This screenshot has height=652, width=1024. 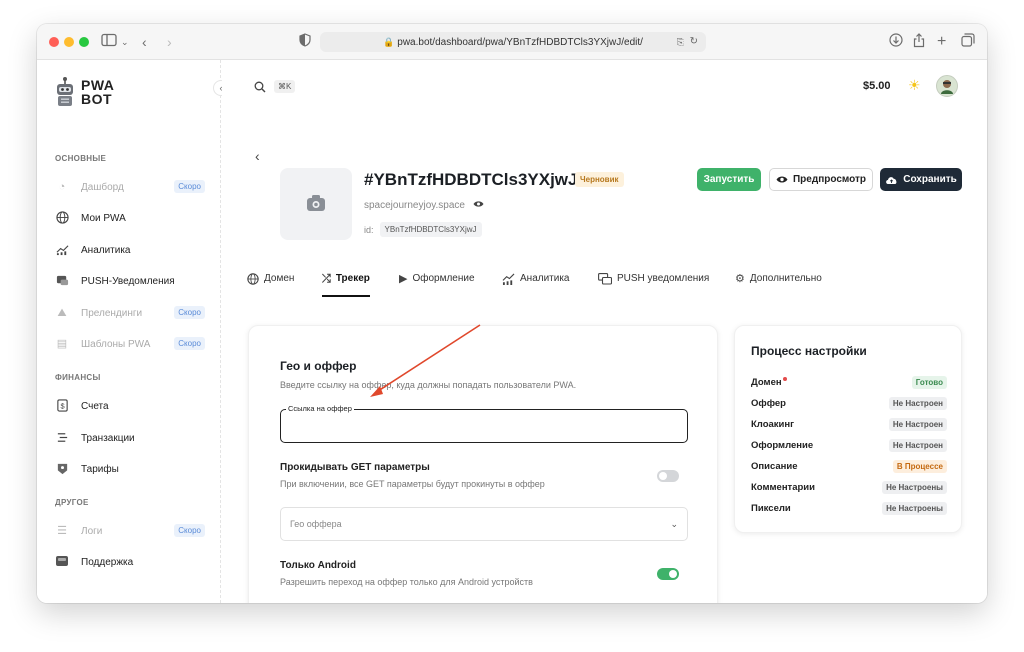 What do you see at coordinates (130, 281) in the screenshot?
I see `sidebar-item-push: PUSH-Уведомления` at bounding box center [130, 281].